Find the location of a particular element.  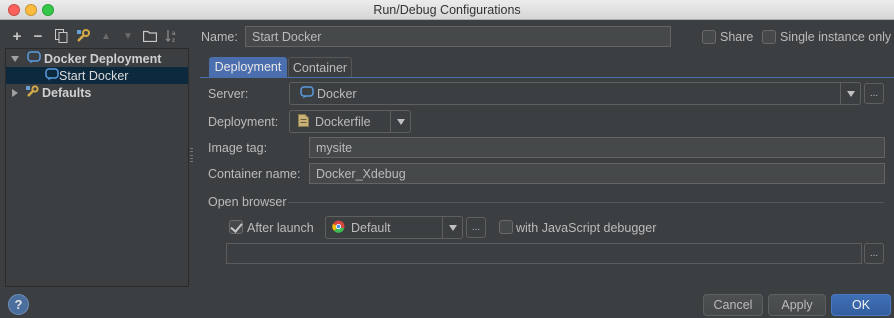

single-instance-label: Single instance only is located at coordinates (836, 37).